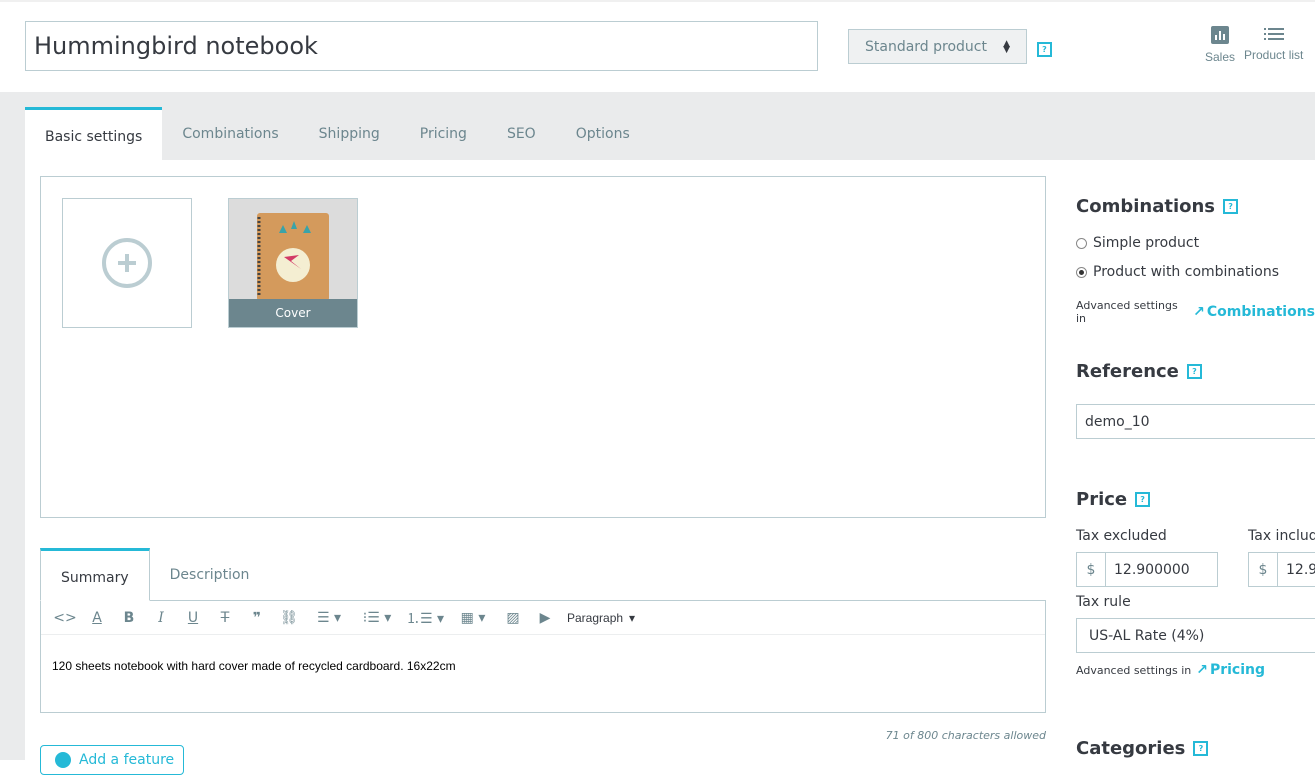 The height and width of the screenshot is (775, 1315). What do you see at coordinates (1102, 499) in the screenshot?
I see `price-title: Price` at bounding box center [1102, 499].